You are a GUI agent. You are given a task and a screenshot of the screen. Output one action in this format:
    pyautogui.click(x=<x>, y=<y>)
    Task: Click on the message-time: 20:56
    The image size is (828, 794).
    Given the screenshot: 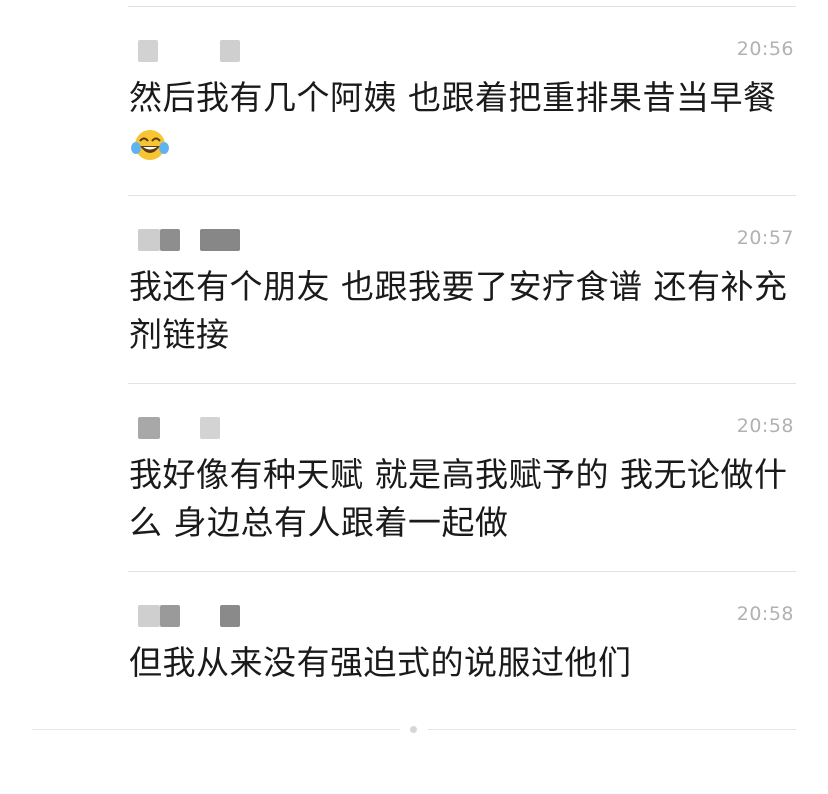 What is the action you would take?
    pyautogui.click(x=765, y=49)
    